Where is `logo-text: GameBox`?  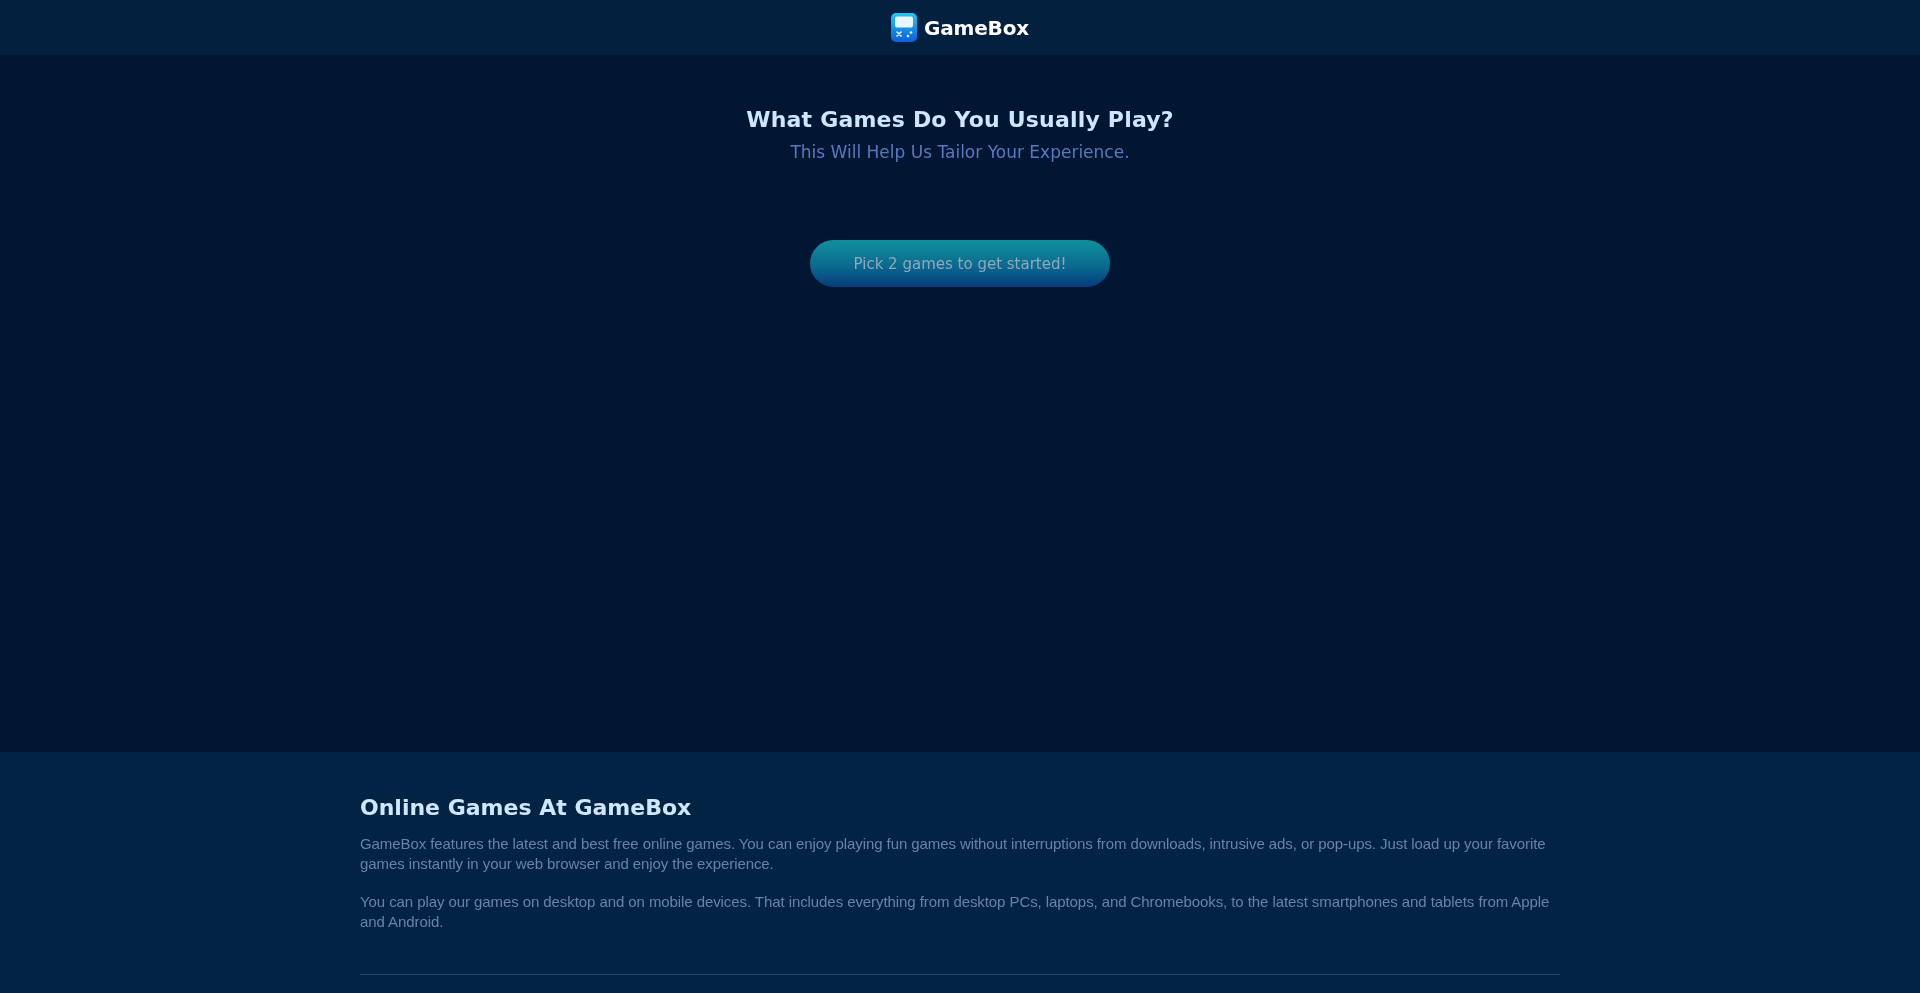
logo-text: GameBox is located at coordinates (976, 27).